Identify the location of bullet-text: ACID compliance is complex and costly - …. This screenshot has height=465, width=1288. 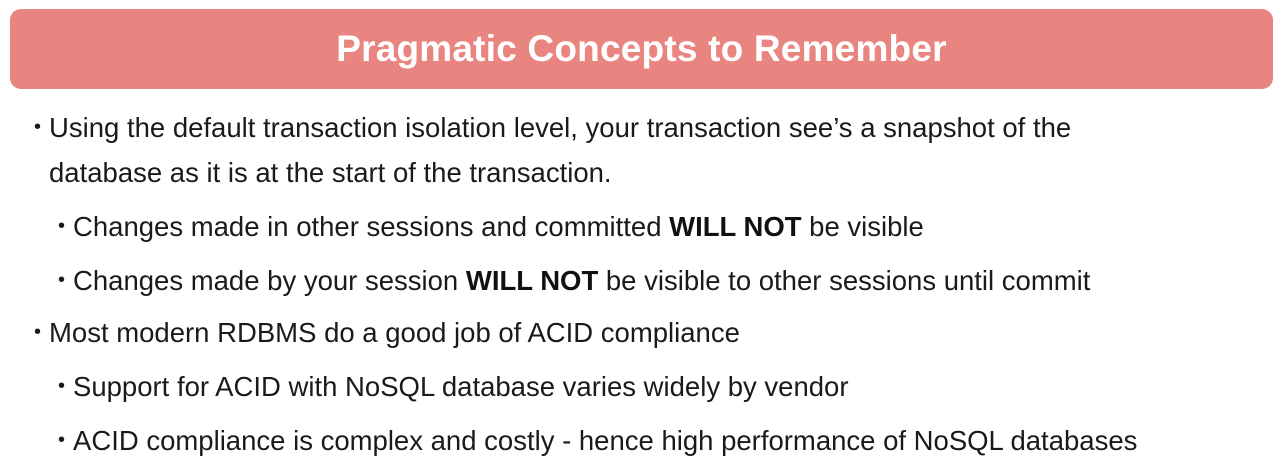
(605, 440).